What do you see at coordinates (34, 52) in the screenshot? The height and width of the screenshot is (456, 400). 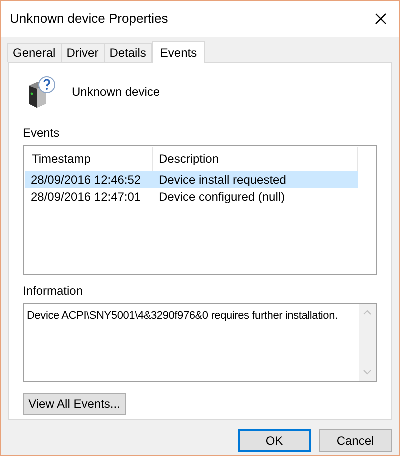 I see `tab: General` at bounding box center [34, 52].